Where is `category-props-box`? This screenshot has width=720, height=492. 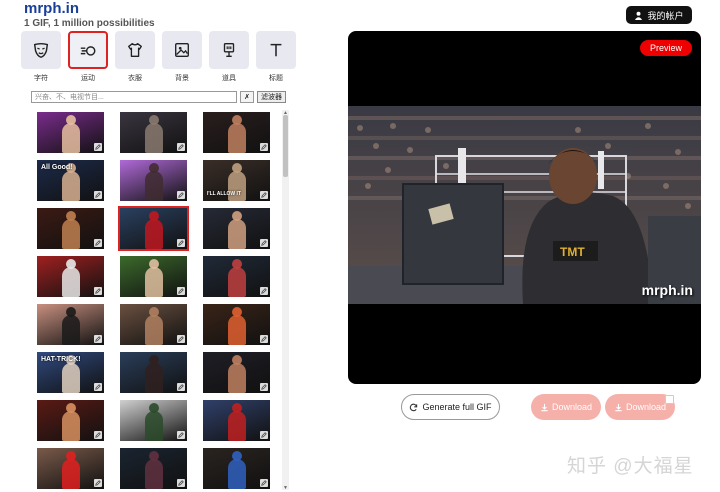
category-props-box is located at coordinates (229, 50).